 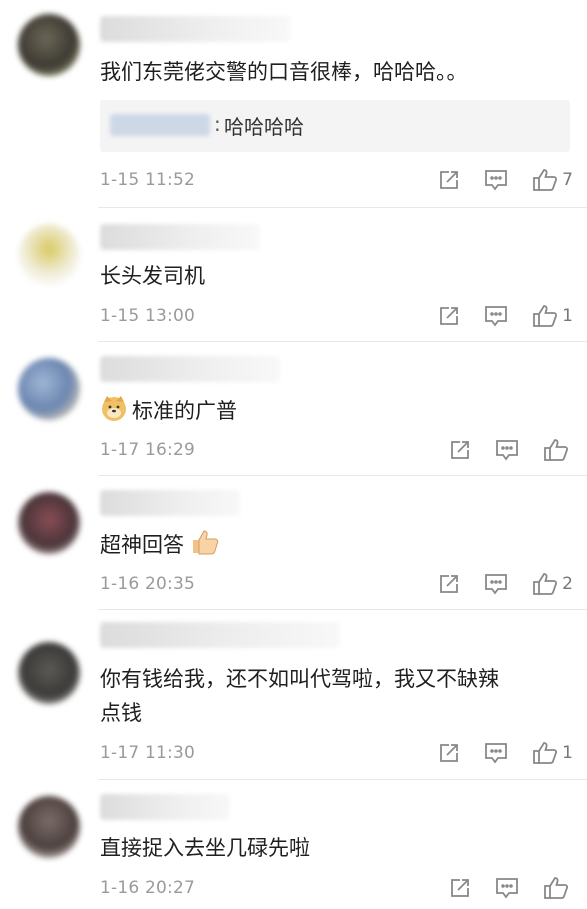 What do you see at coordinates (335, 126) in the screenshot?
I see `reply-preview: : 哈哈哈哈` at bounding box center [335, 126].